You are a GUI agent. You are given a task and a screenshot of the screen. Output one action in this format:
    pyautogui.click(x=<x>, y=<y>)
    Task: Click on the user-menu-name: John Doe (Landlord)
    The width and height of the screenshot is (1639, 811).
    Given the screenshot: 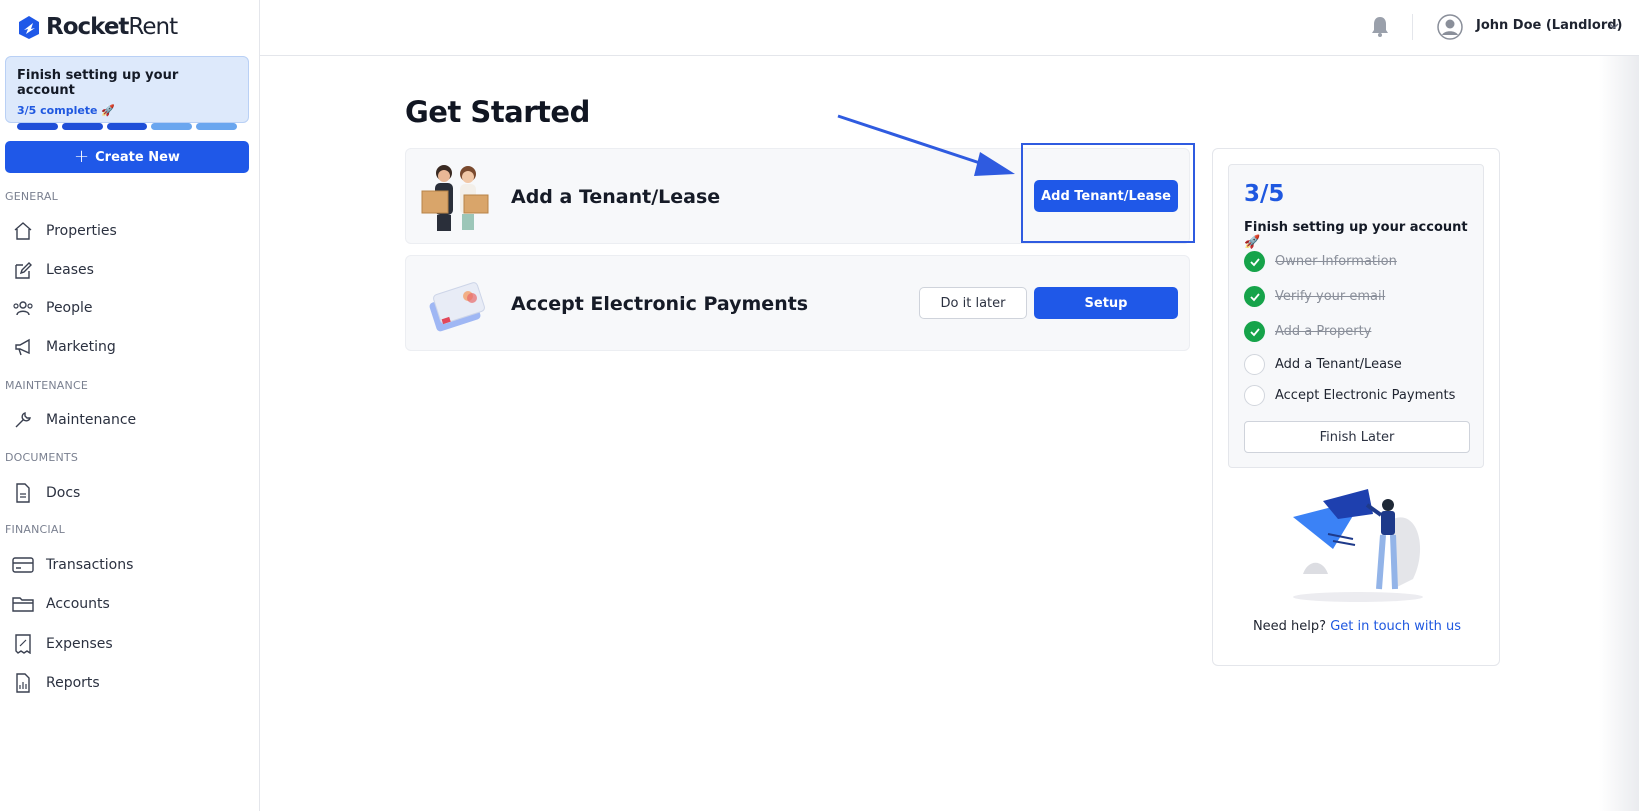 What is the action you would take?
    pyautogui.click(x=1549, y=25)
    